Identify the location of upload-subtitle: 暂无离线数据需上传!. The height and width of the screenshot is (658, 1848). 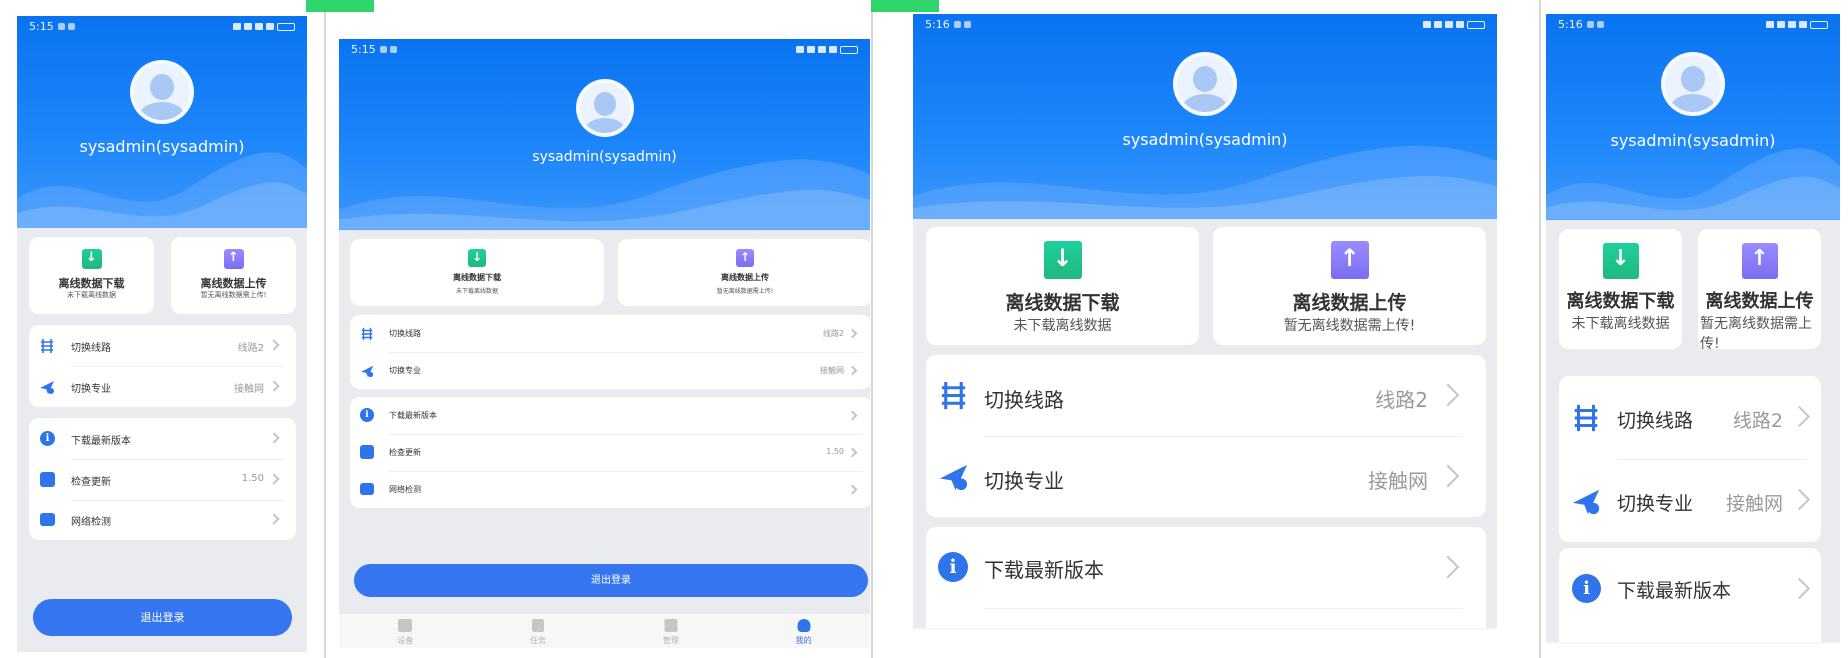
(745, 291).